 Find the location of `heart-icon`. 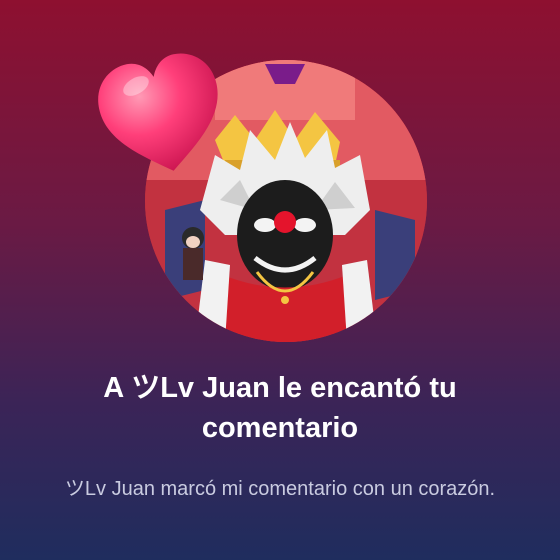

heart-icon is located at coordinates (158, 112).